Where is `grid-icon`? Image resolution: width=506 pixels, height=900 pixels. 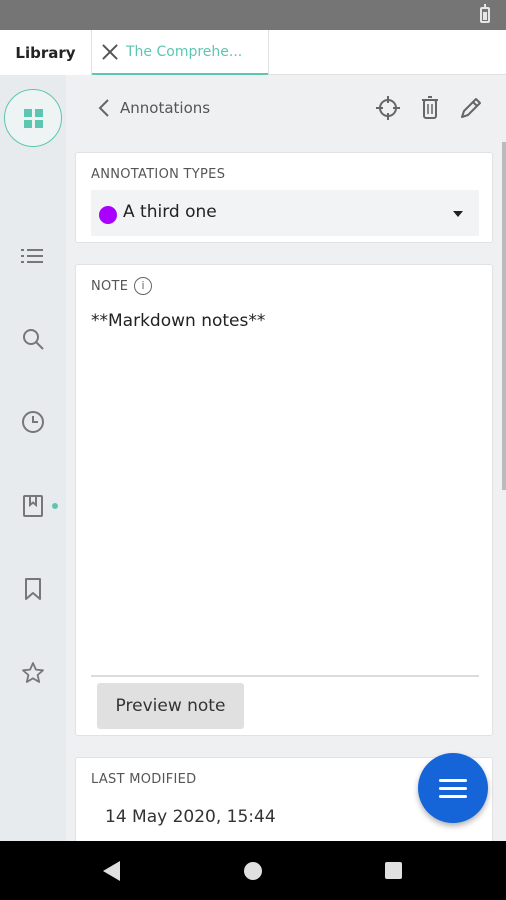
grid-icon is located at coordinates (33, 118).